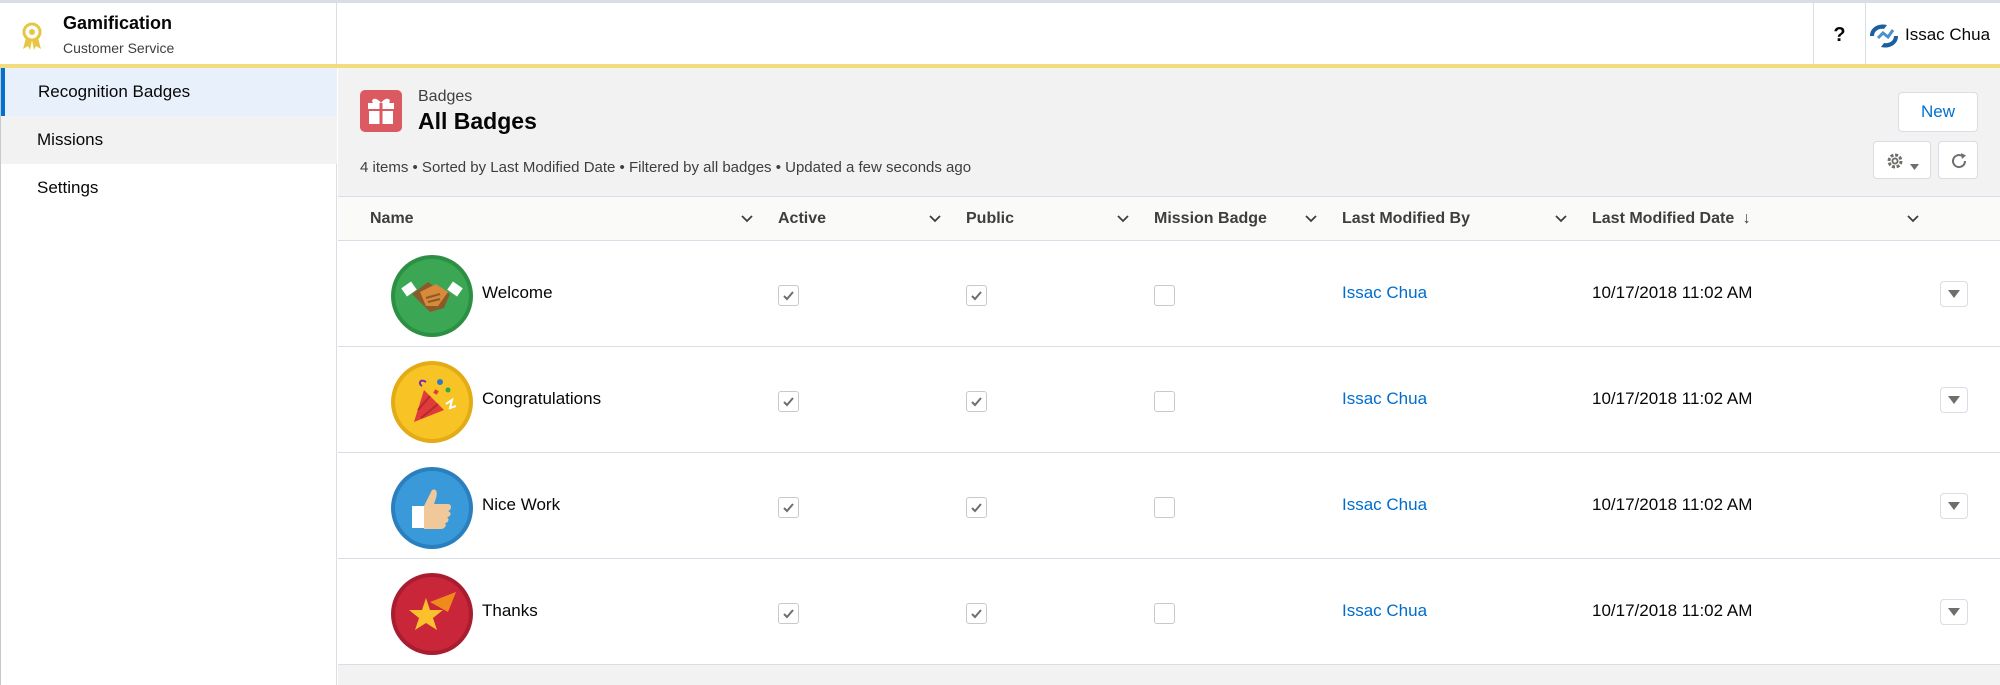 This screenshot has height=685, width=2000. What do you see at coordinates (517, 293) in the screenshot?
I see `badge-name: Welcome` at bounding box center [517, 293].